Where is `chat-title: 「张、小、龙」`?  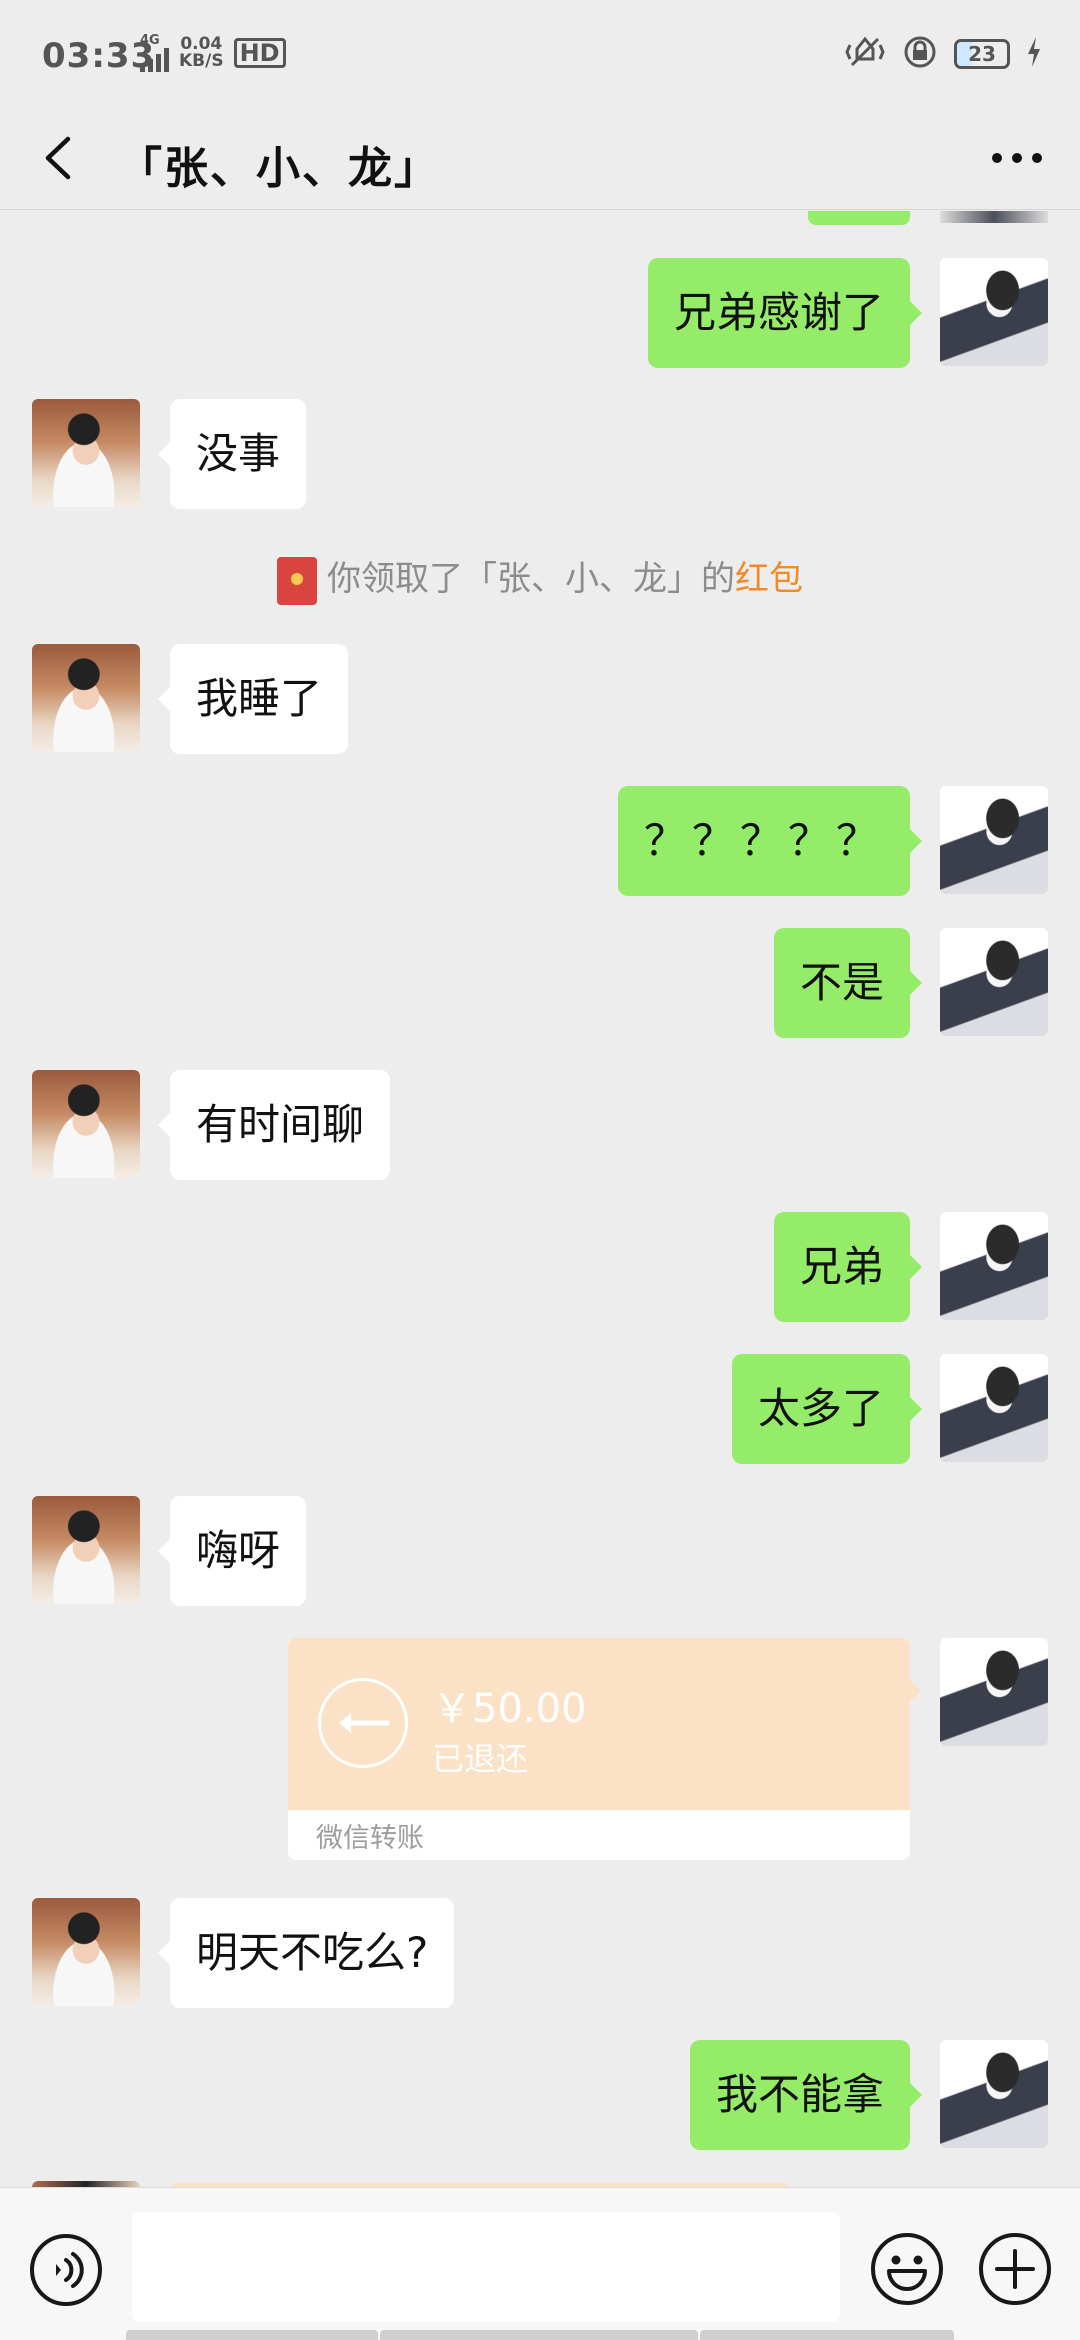
chat-title: 「张、小、龙」 is located at coordinates (279, 168).